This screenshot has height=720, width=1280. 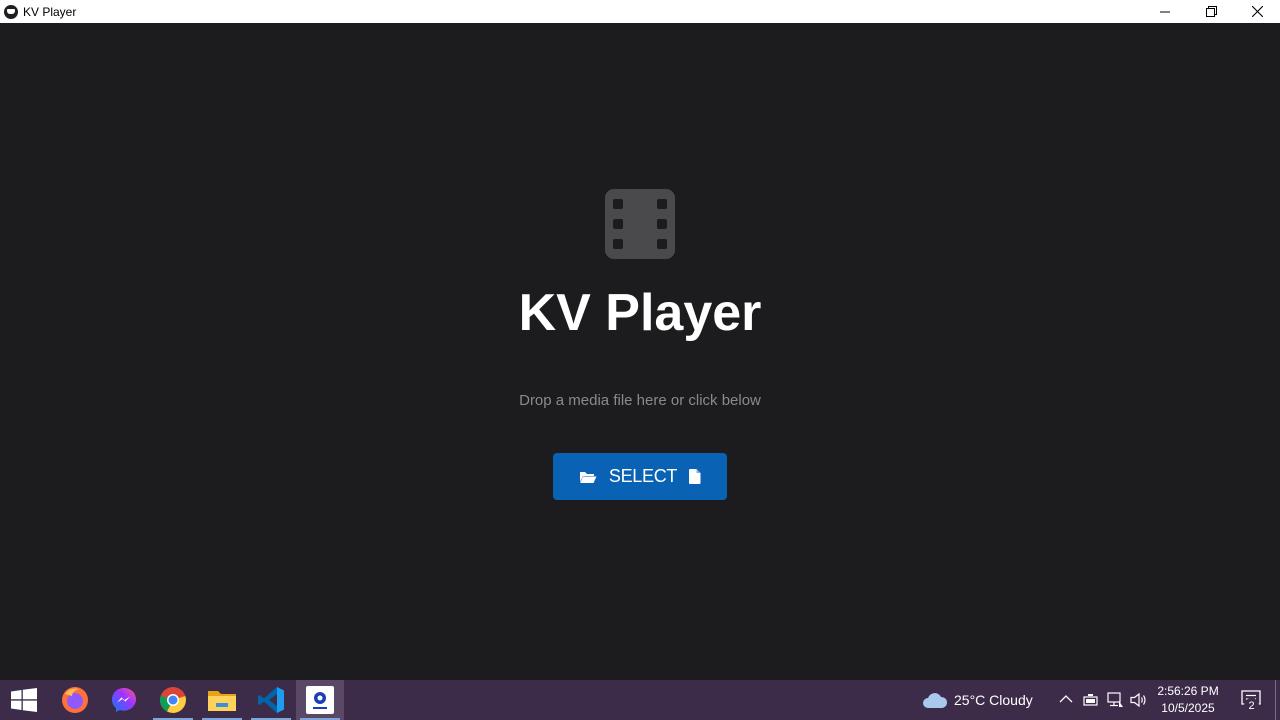 What do you see at coordinates (11, 11) in the screenshot?
I see `kv-player-app-icon` at bounding box center [11, 11].